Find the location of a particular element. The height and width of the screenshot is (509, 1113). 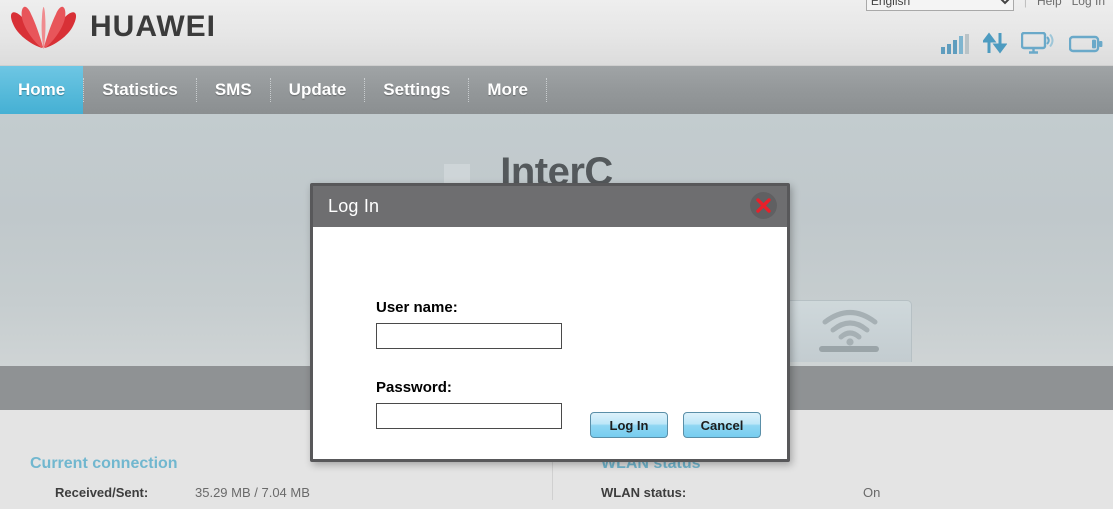

connected-device-icon is located at coordinates (1038, 43).